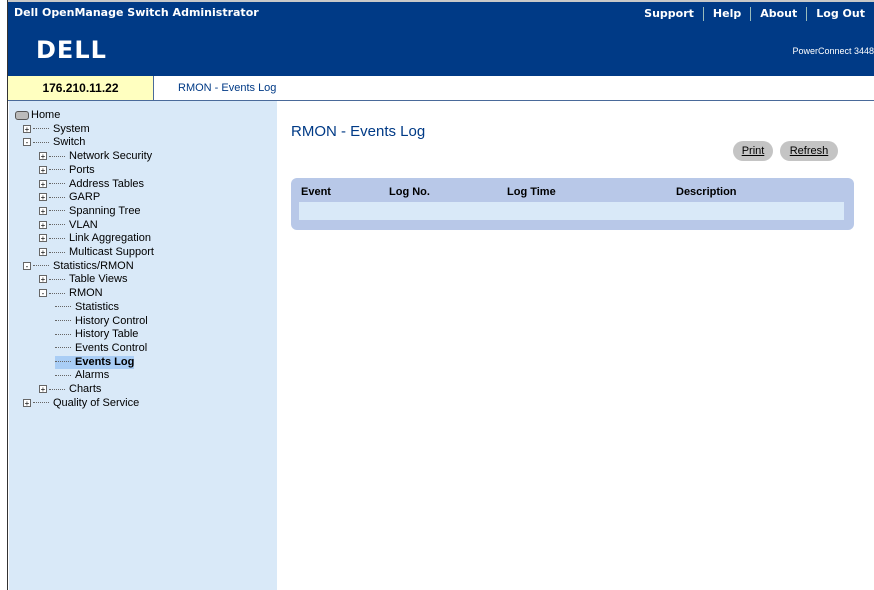 The image size is (874, 590). I want to click on tree-item-label: Network Security, so click(111, 156).